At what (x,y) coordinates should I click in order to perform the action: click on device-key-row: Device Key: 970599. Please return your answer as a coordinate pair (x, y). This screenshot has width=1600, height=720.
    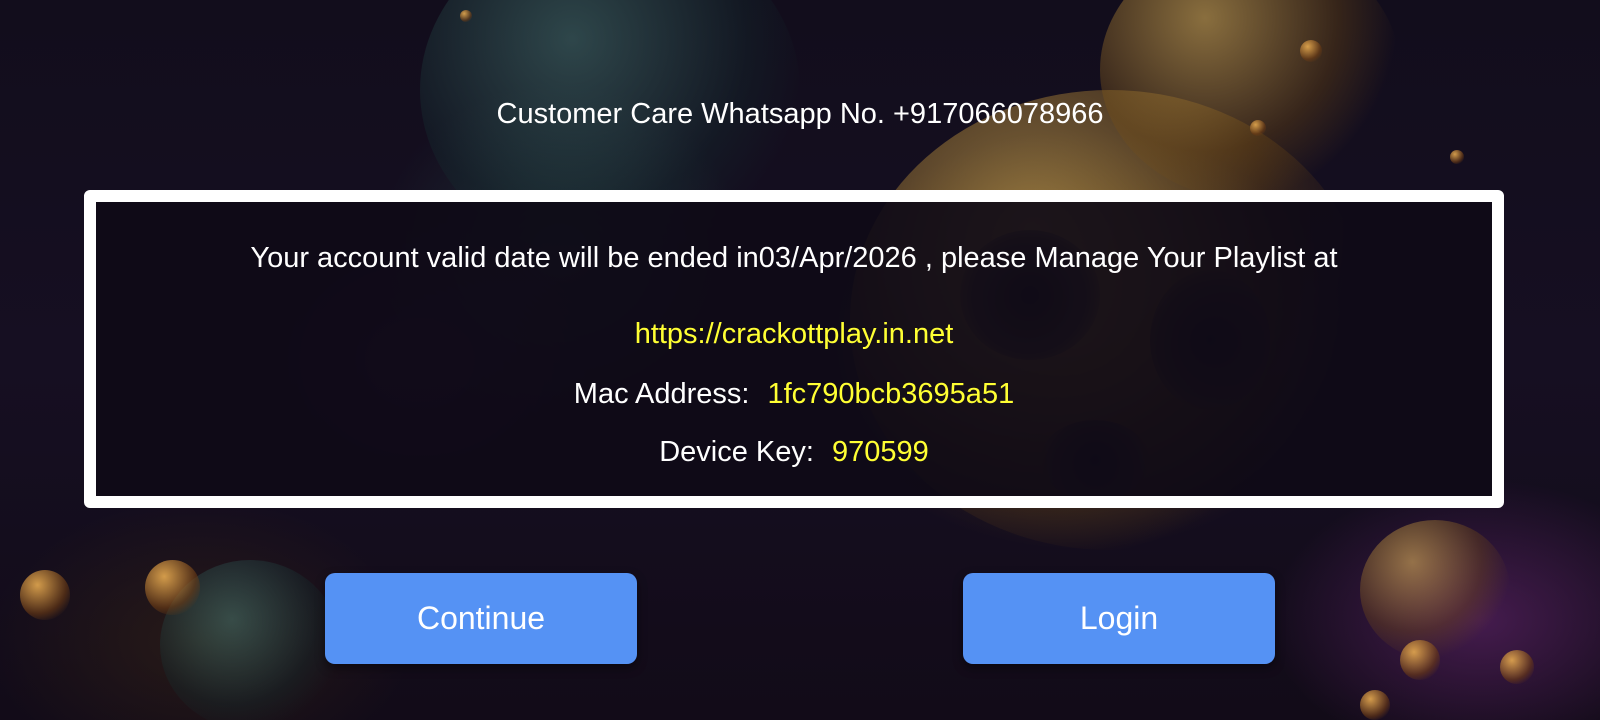
    Looking at the image, I should click on (794, 452).